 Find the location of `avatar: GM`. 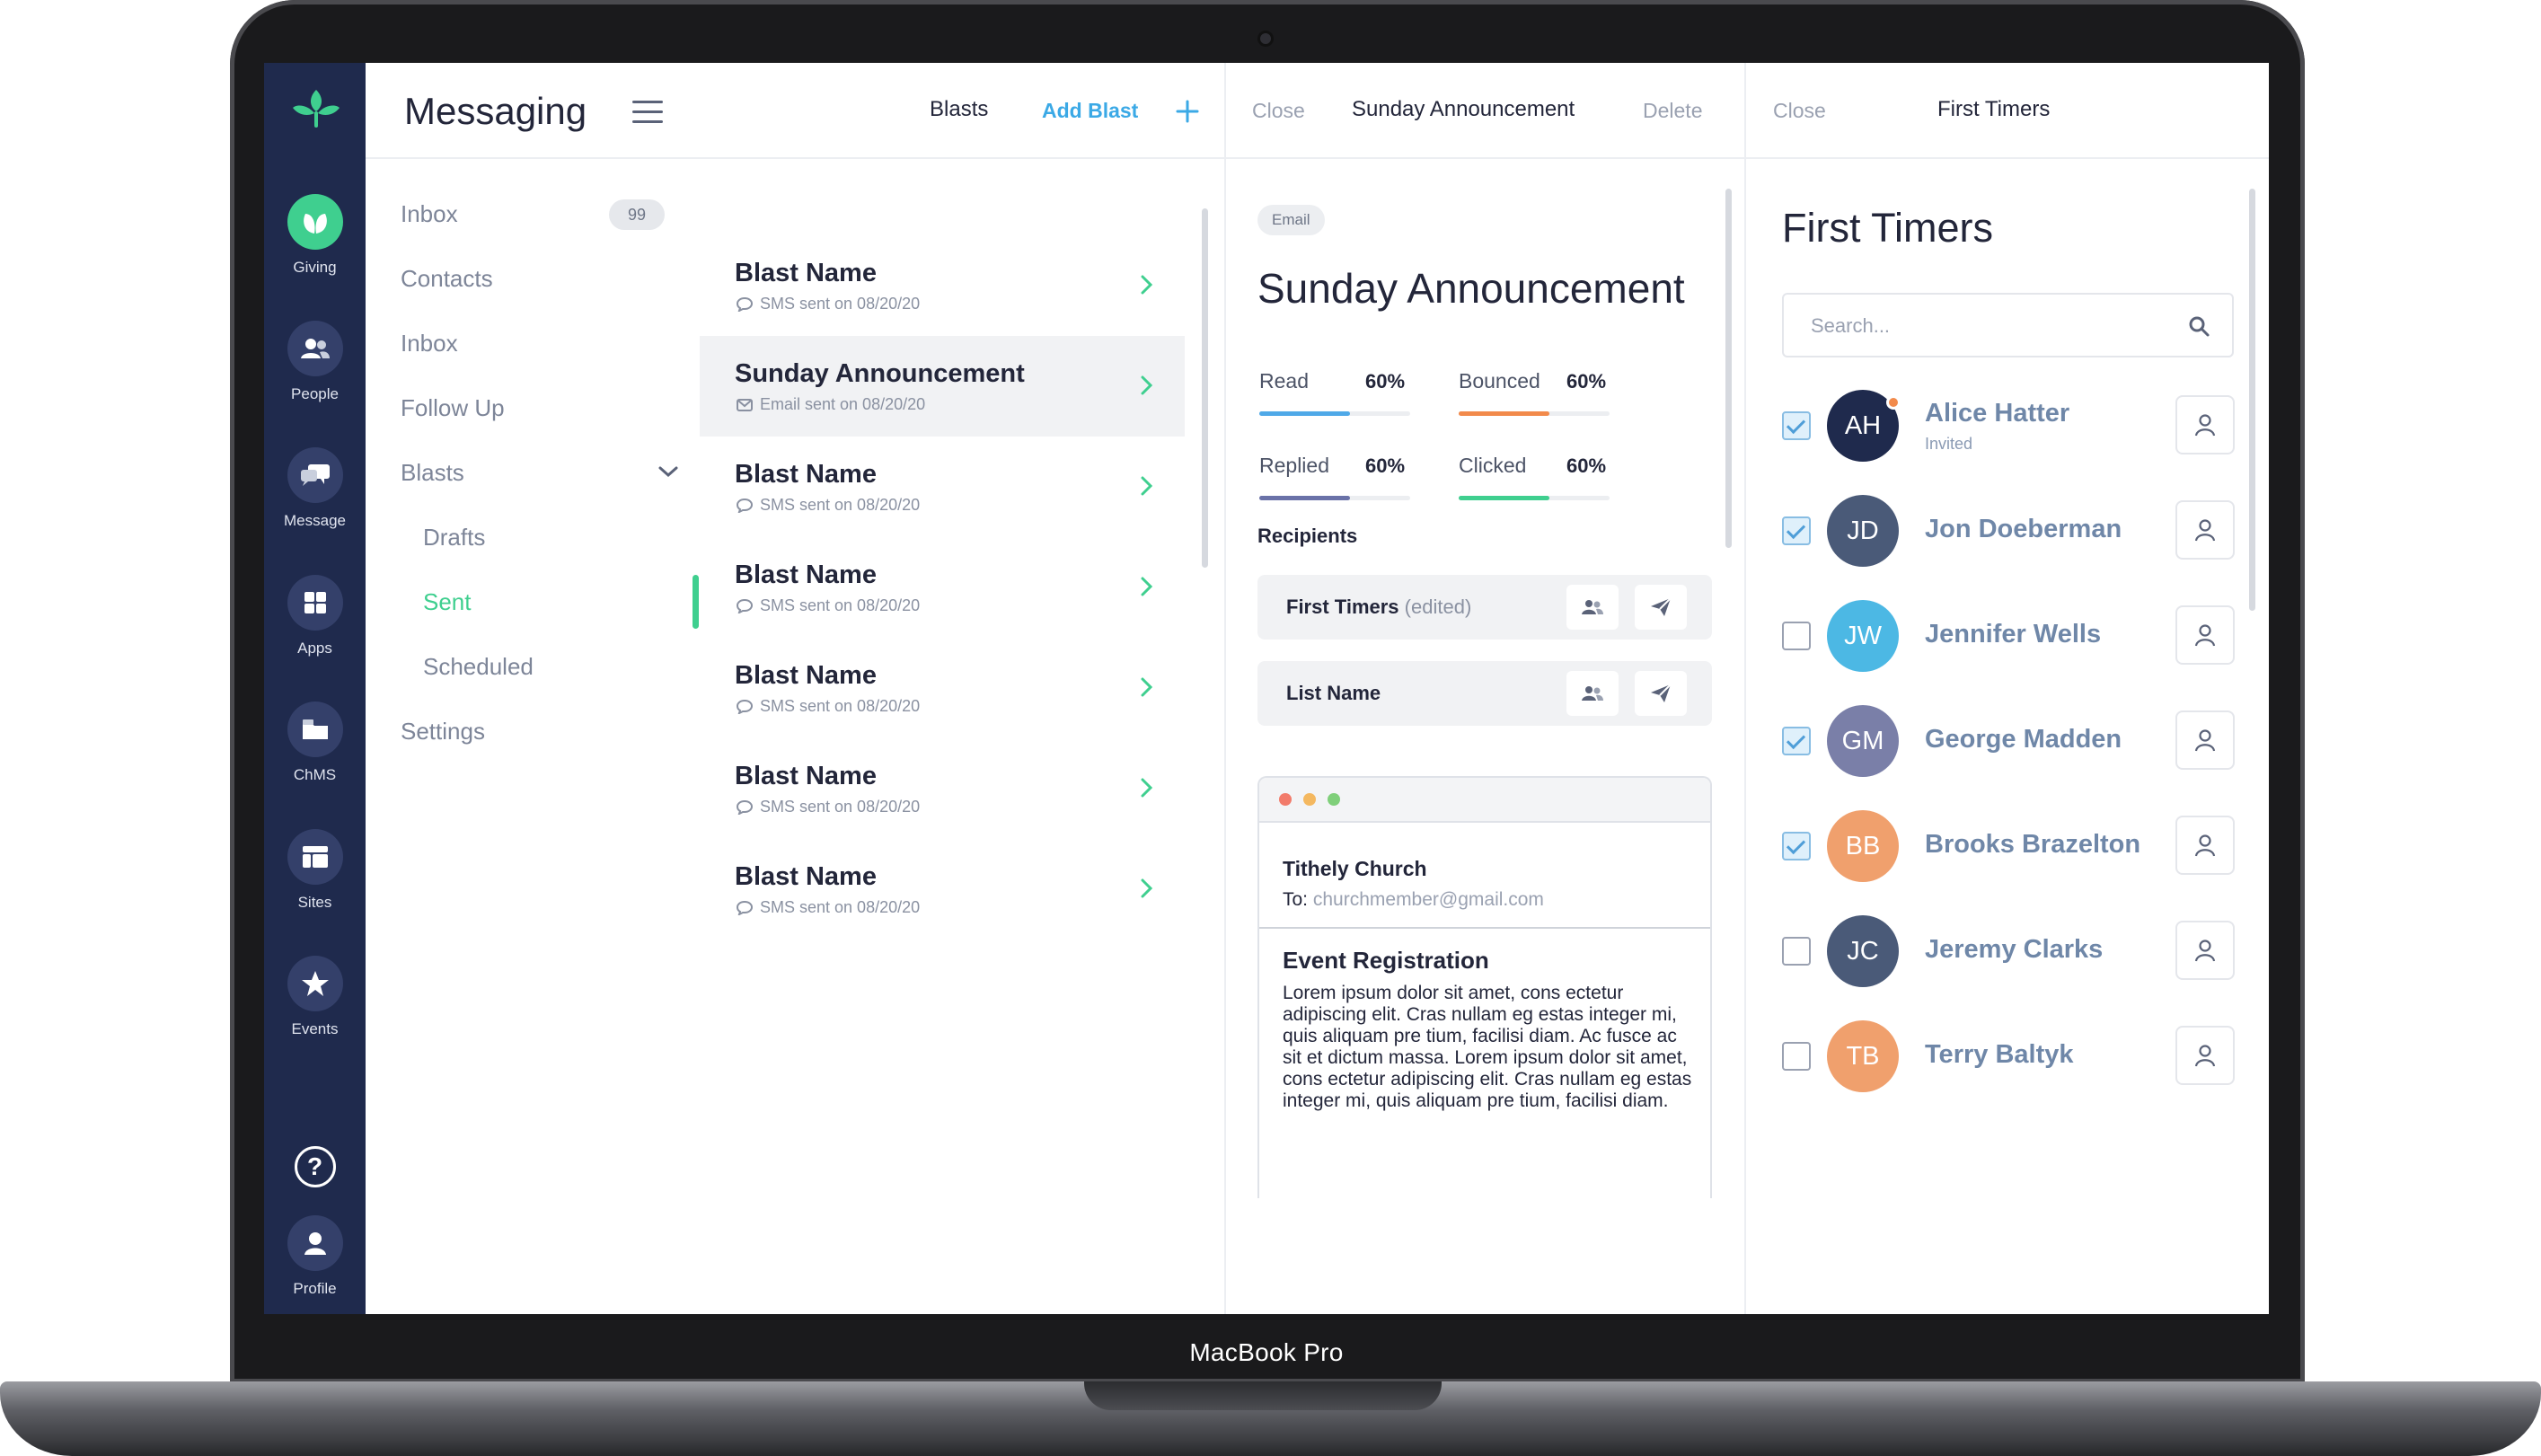

avatar: GM is located at coordinates (1863, 741).